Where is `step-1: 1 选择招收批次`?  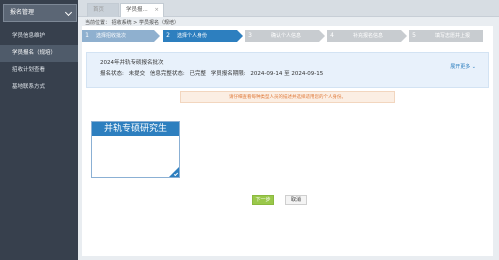
step-1: 1 选择招收批次 is located at coordinates (121, 36).